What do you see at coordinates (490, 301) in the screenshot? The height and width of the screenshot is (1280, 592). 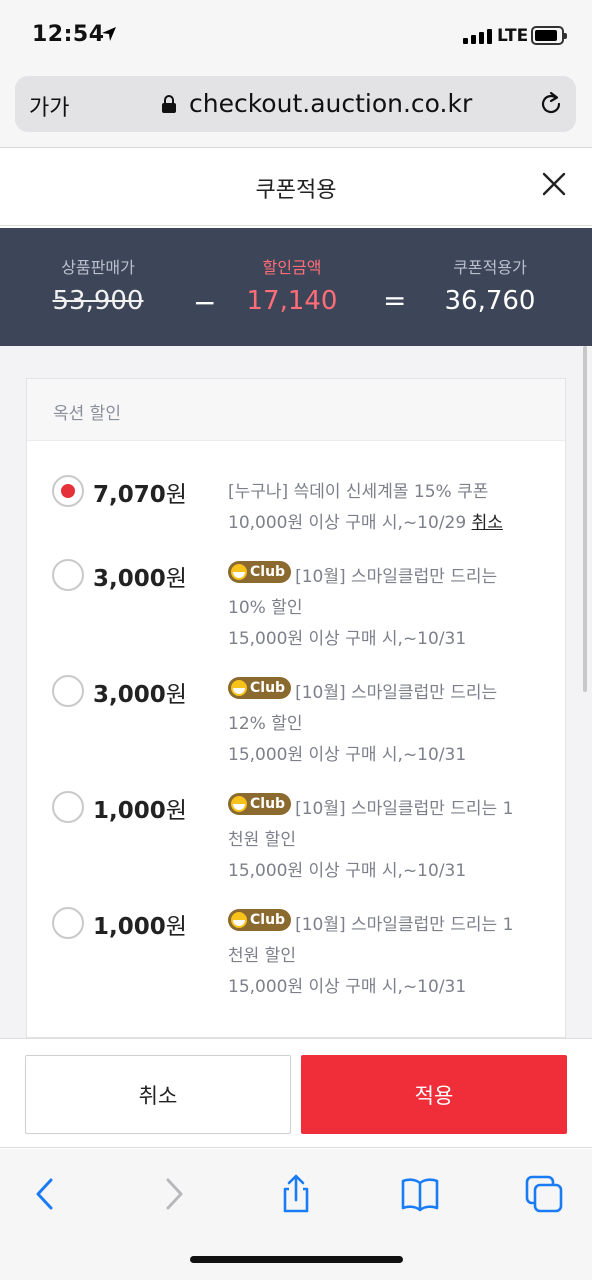 I see `final-price: 36,760` at bounding box center [490, 301].